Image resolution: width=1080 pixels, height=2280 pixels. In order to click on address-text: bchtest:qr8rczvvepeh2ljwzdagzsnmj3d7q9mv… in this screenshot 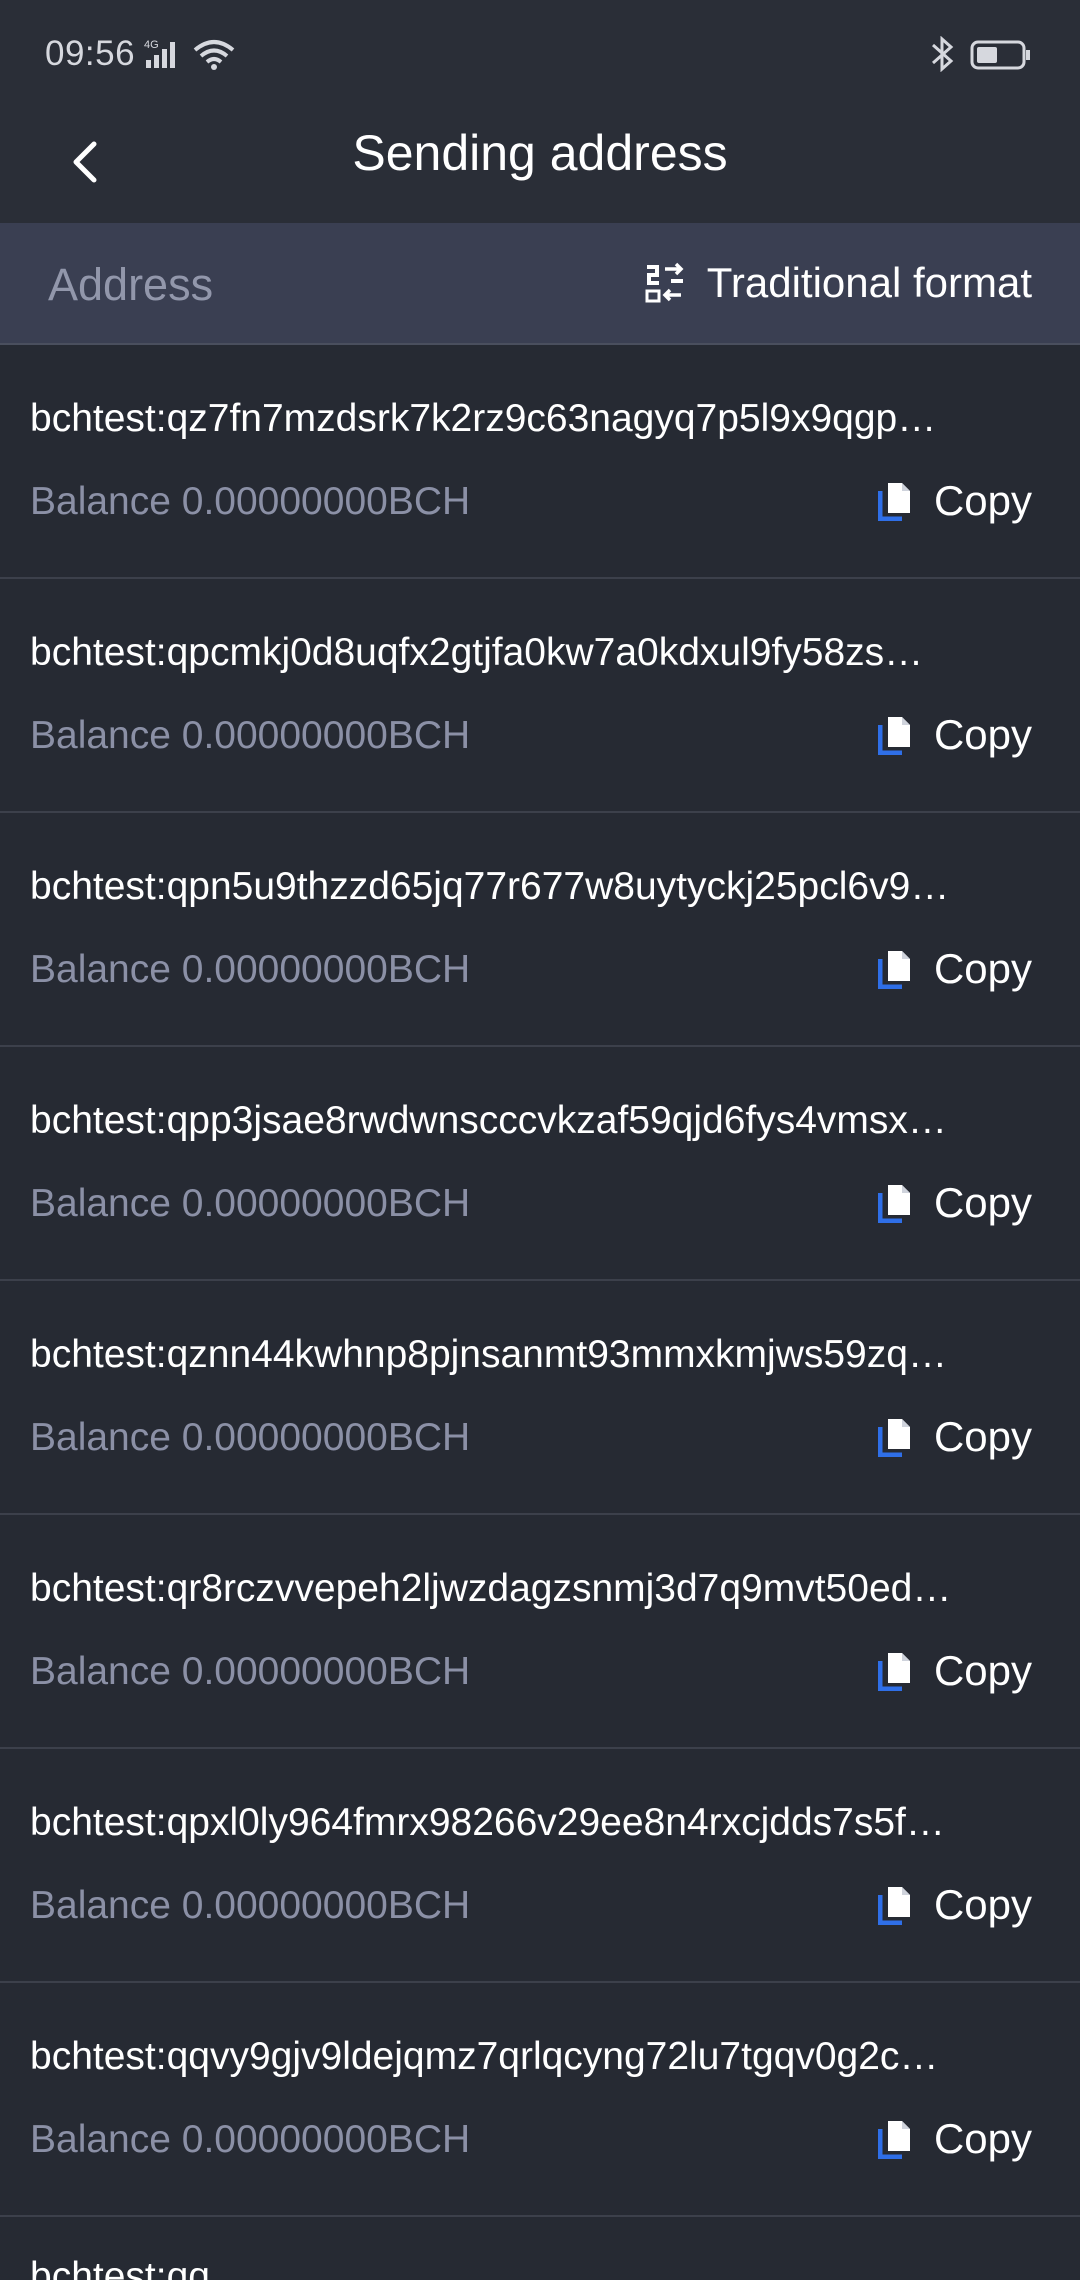, I will do `click(491, 1588)`.